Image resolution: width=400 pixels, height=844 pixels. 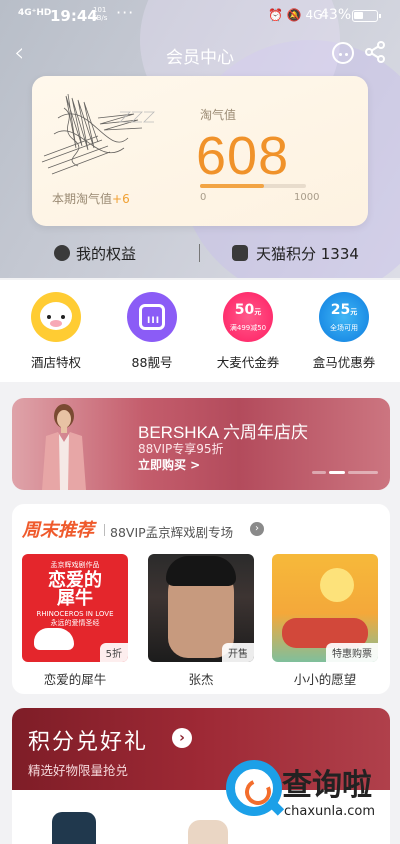 I want to click on network-speed: 101 KB/s, so click(x=99, y=14).